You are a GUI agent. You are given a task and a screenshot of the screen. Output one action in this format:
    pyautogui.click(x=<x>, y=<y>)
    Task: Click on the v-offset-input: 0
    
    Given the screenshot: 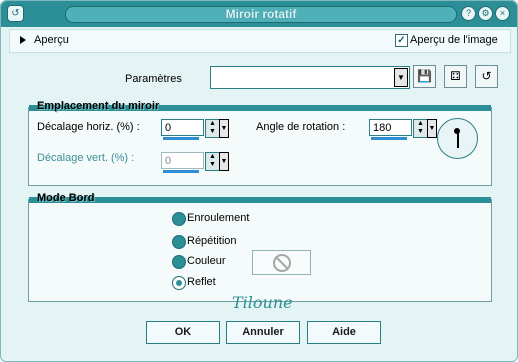 What is the action you would take?
    pyautogui.click(x=182, y=160)
    